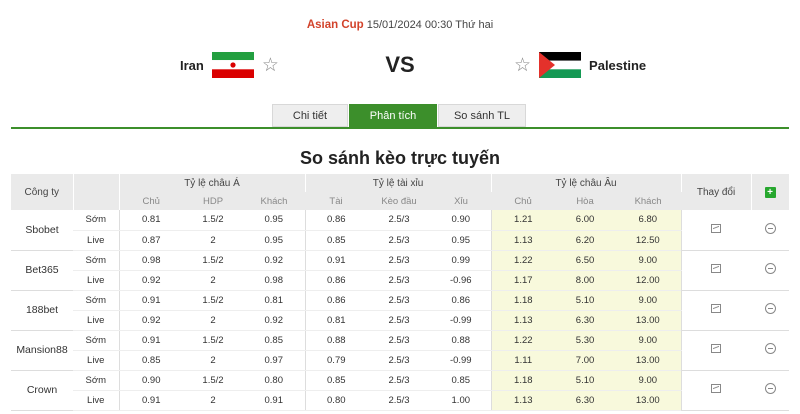 This screenshot has width=800, height=414. I want to click on sub-header: Hòa, so click(585, 201).